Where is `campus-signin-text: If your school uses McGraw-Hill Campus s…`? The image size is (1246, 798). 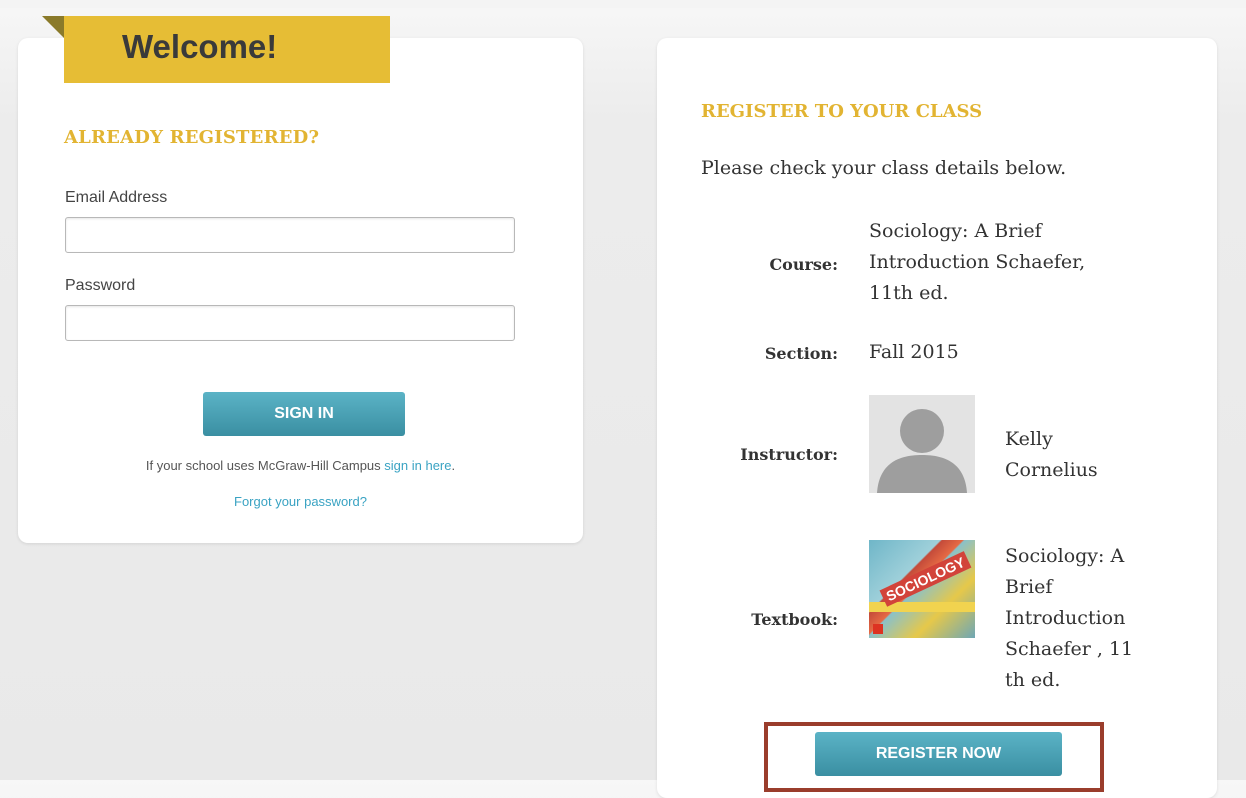
campus-signin-text: If your school uses McGraw-Hill Campus s… is located at coordinates (300, 465).